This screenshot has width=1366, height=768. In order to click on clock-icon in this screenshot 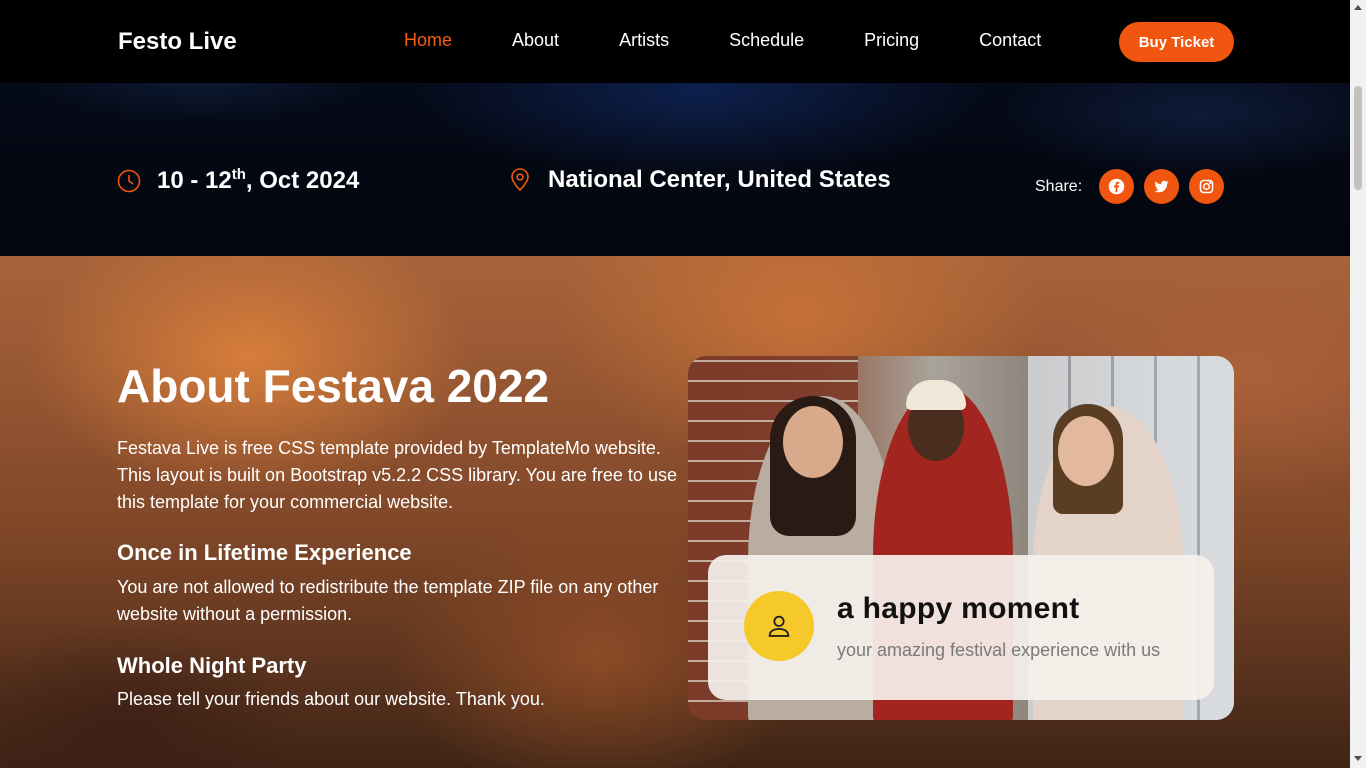, I will do `click(129, 180)`.